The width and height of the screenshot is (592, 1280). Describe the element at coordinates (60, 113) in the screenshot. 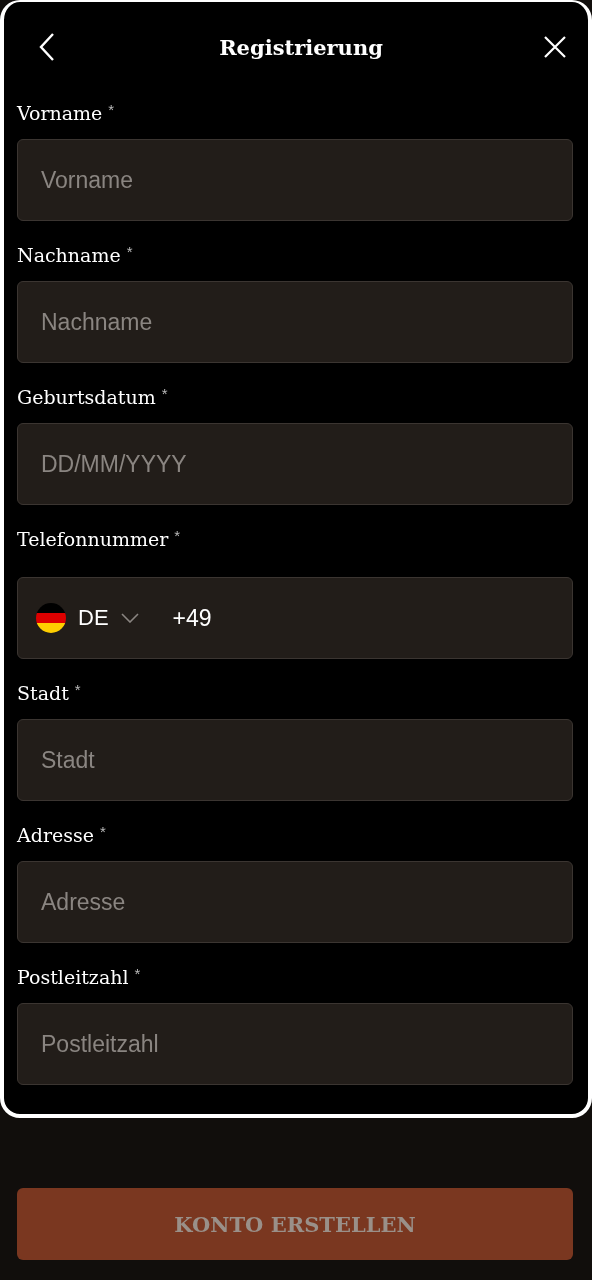

I see `field-label: Vorname` at that location.